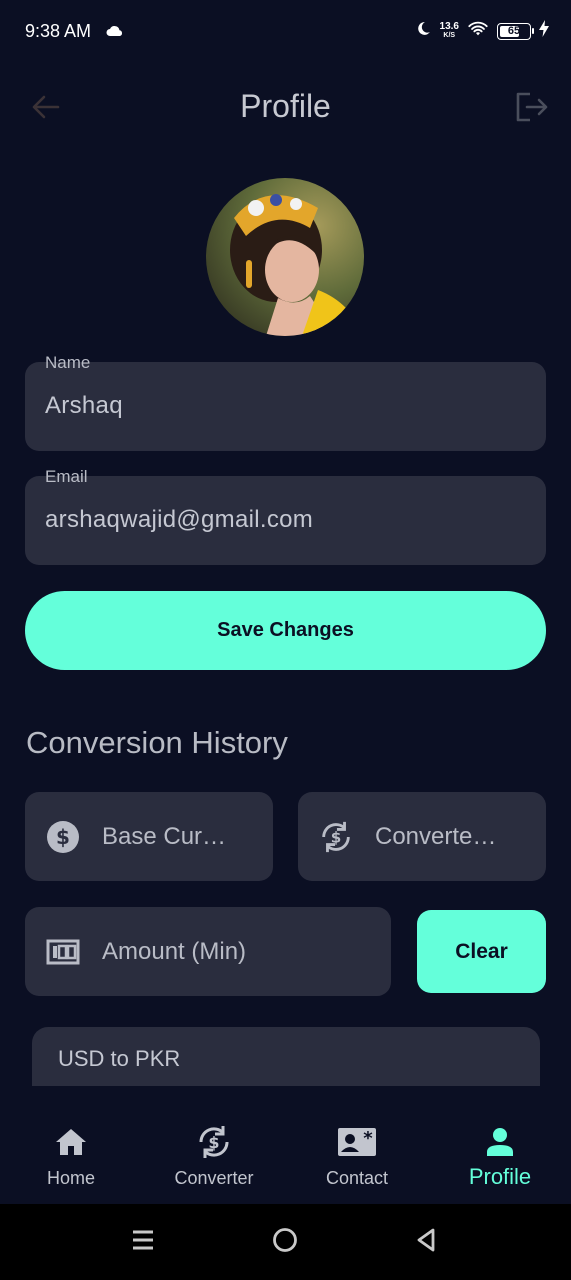  Describe the element at coordinates (478, 31) in the screenshot. I see `wifi-icon` at that location.